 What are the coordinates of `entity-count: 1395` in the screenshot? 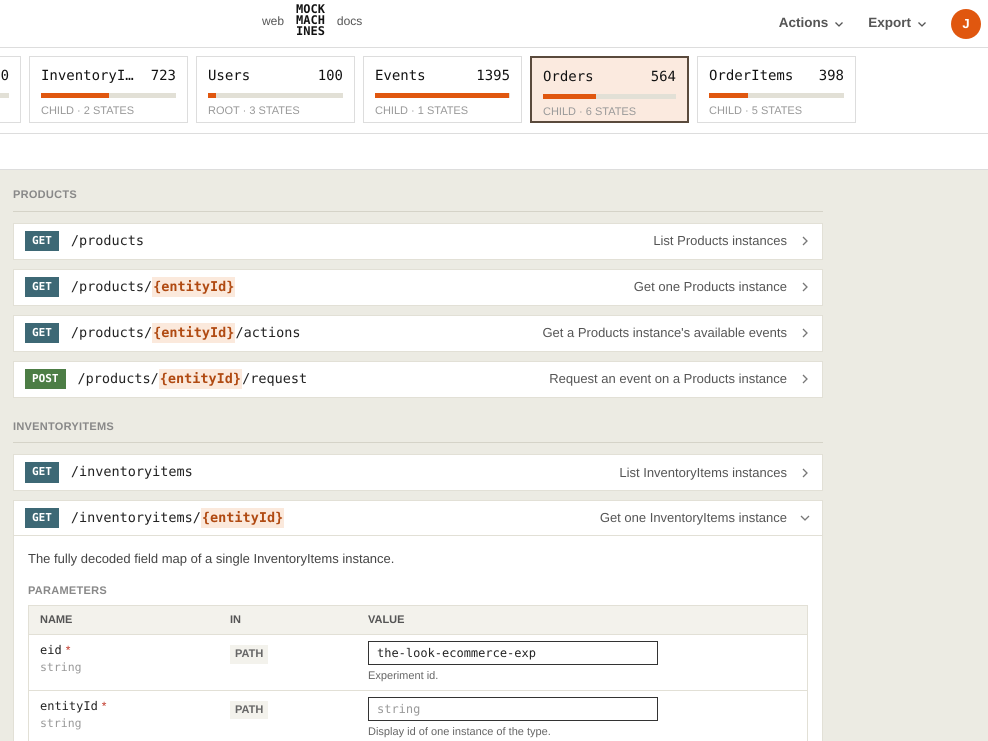 It's located at (493, 76).